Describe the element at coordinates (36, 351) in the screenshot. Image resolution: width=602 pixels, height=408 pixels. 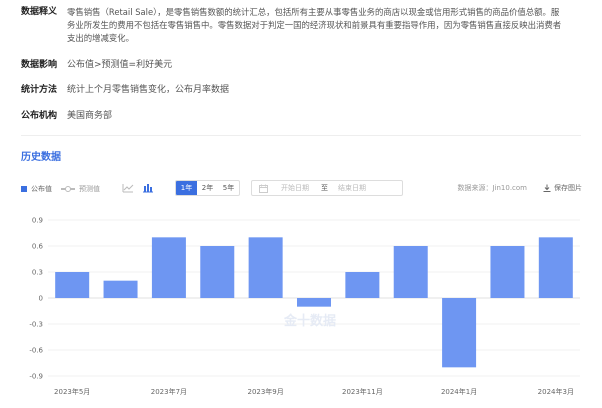
I see `y-tick-label: -0.6` at that location.